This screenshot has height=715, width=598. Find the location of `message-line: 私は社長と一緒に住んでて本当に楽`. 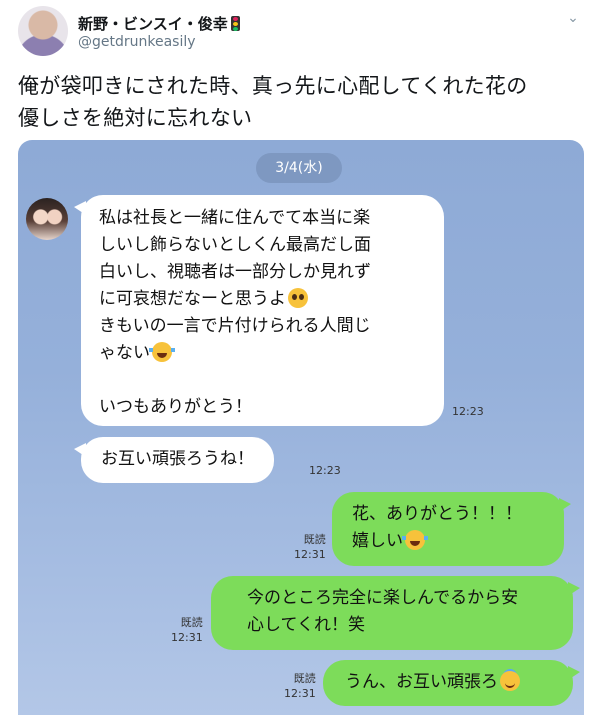

message-line: 私は社長と一緒に住んでて本当に楽 is located at coordinates (235, 218).